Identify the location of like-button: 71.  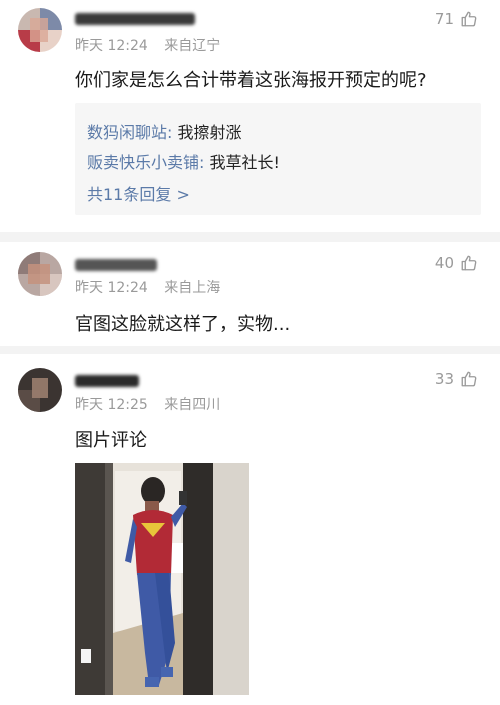
(456, 19).